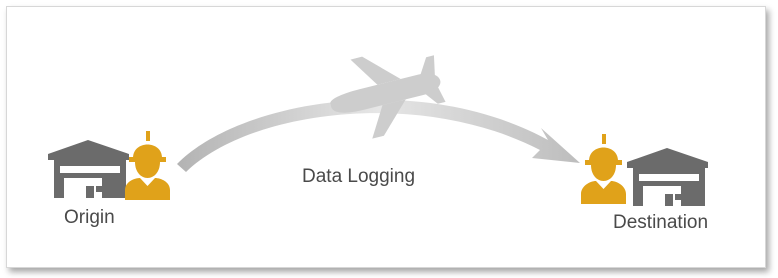 The height and width of the screenshot is (278, 778). What do you see at coordinates (89, 217) in the screenshot?
I see `origin-label: Origin` at bounding box center [89, 217].